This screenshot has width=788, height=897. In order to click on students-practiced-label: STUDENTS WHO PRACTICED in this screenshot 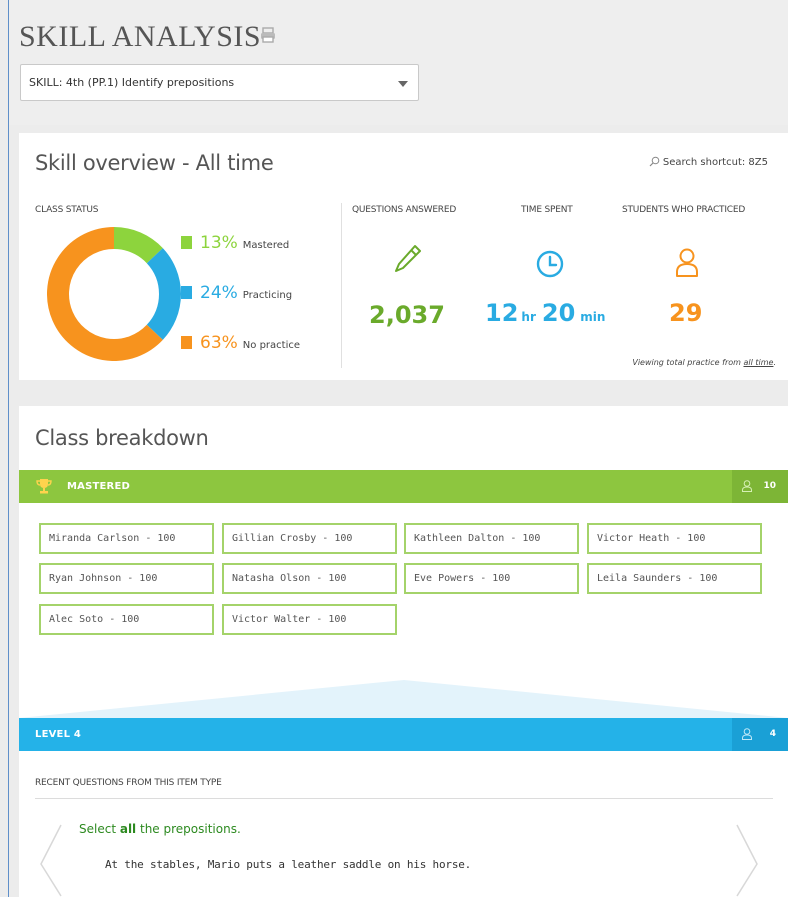, I will do `click(684, 210)`.